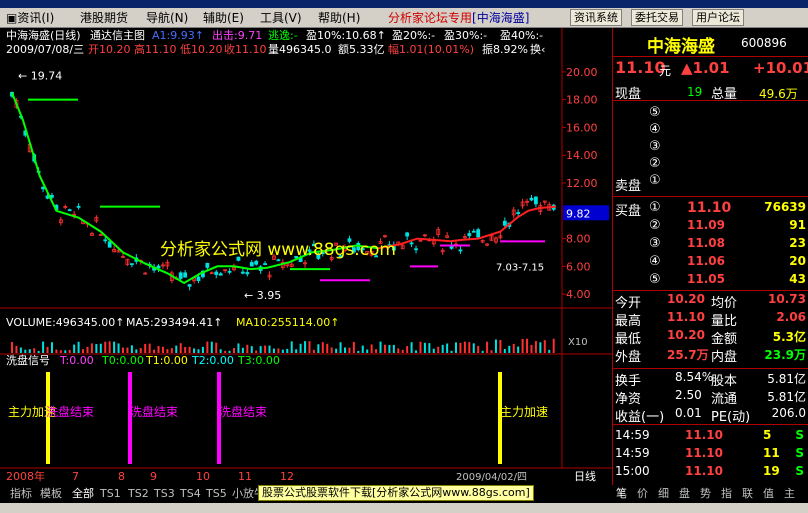  What do you see at coordinates (459, 18) in the screenshot?
I see `forum-text: 分析家论坛专用[中海海盛]` at bounding box center [459, 18].